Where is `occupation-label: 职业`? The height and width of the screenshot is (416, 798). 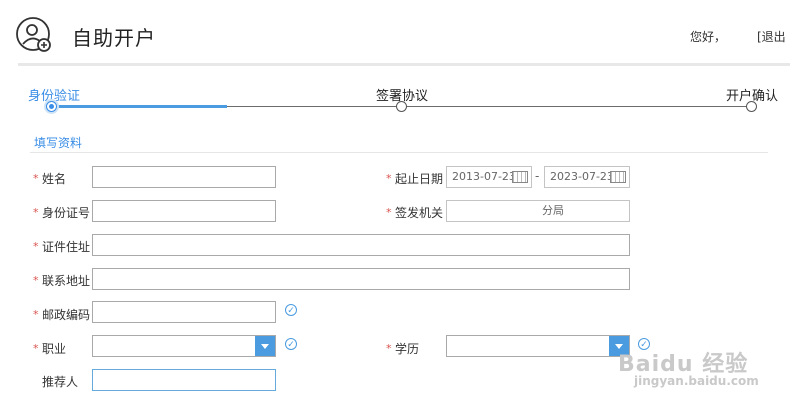 occupation-label: 职业 is located at coordinates (54, 349).